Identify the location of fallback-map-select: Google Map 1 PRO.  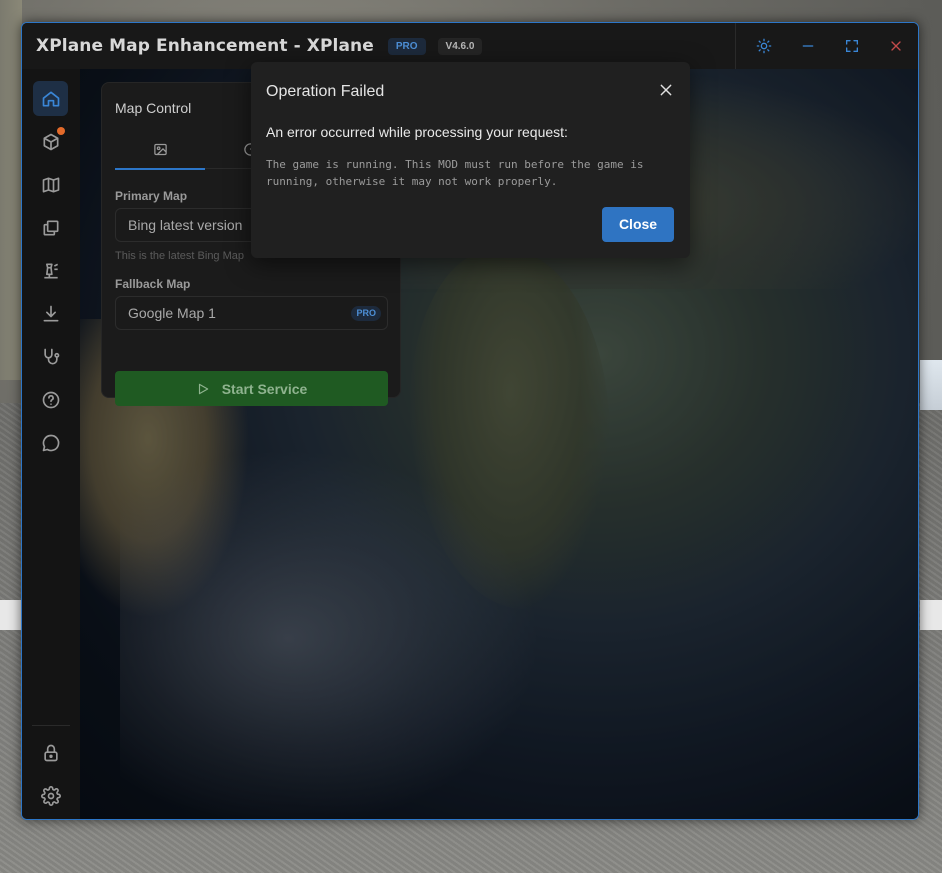
(251, 313).